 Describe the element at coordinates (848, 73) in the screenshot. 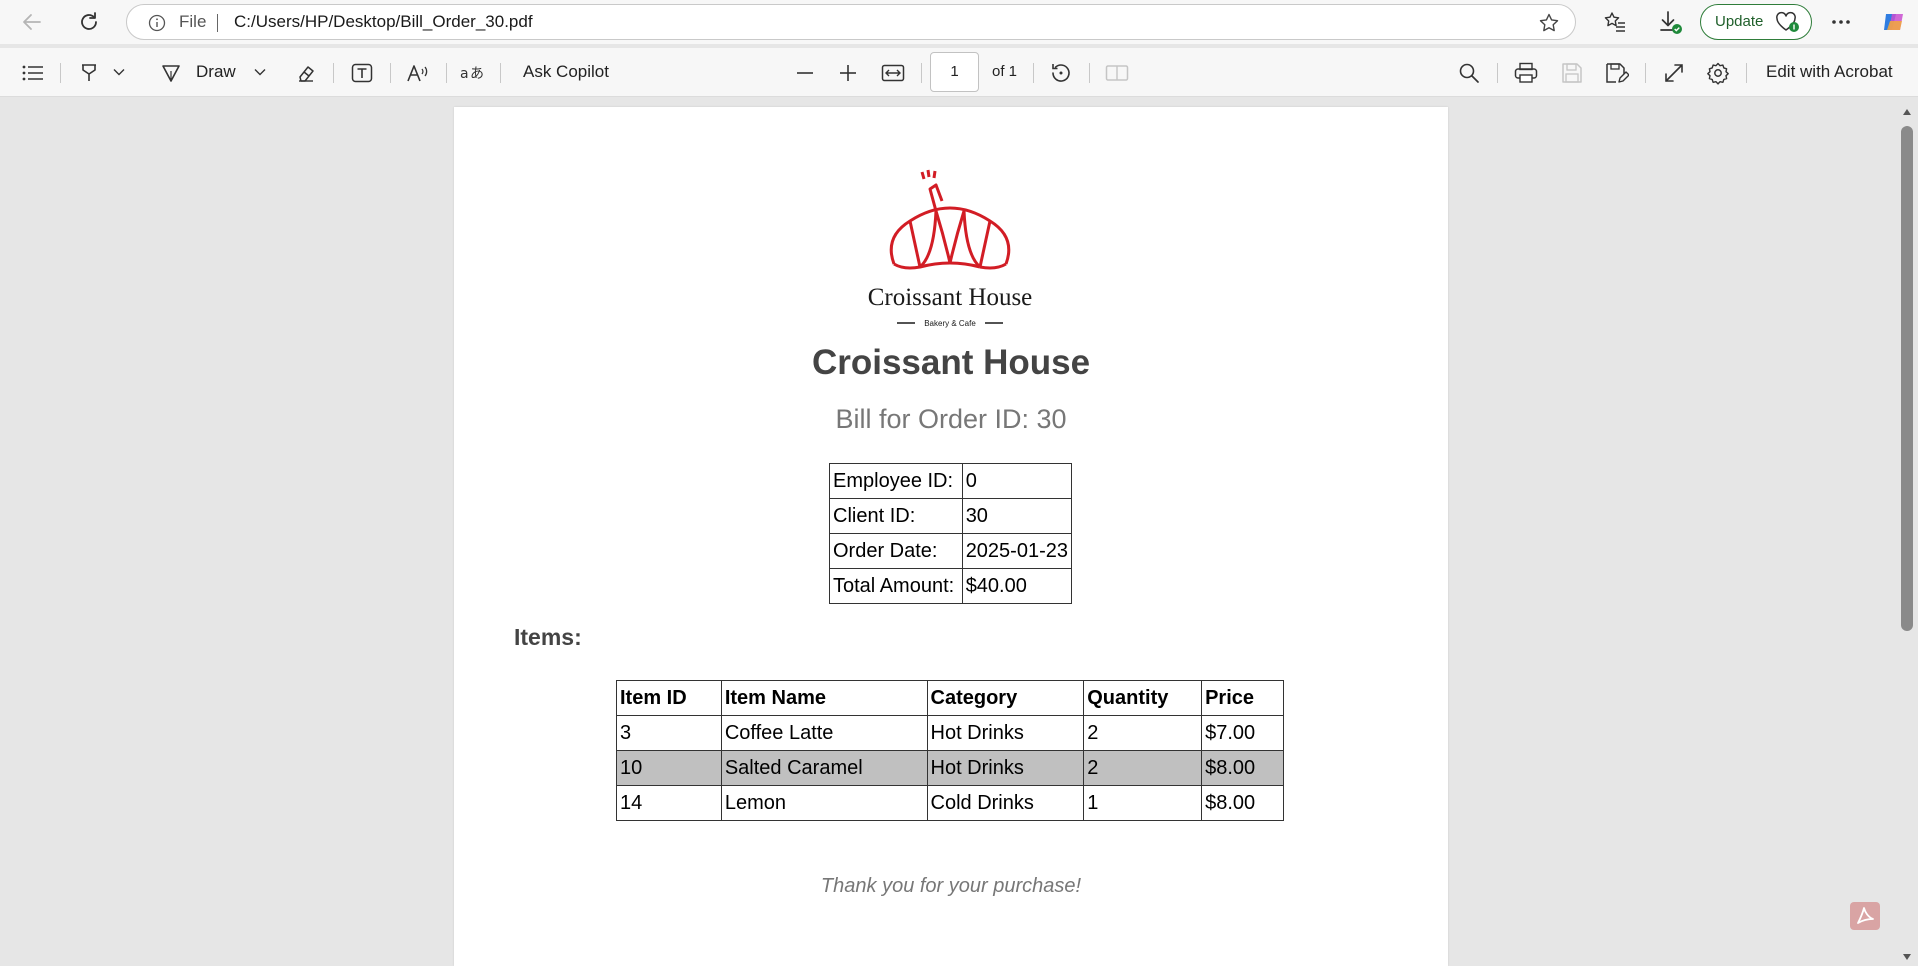

I see `zoom-in-icon` at that location.